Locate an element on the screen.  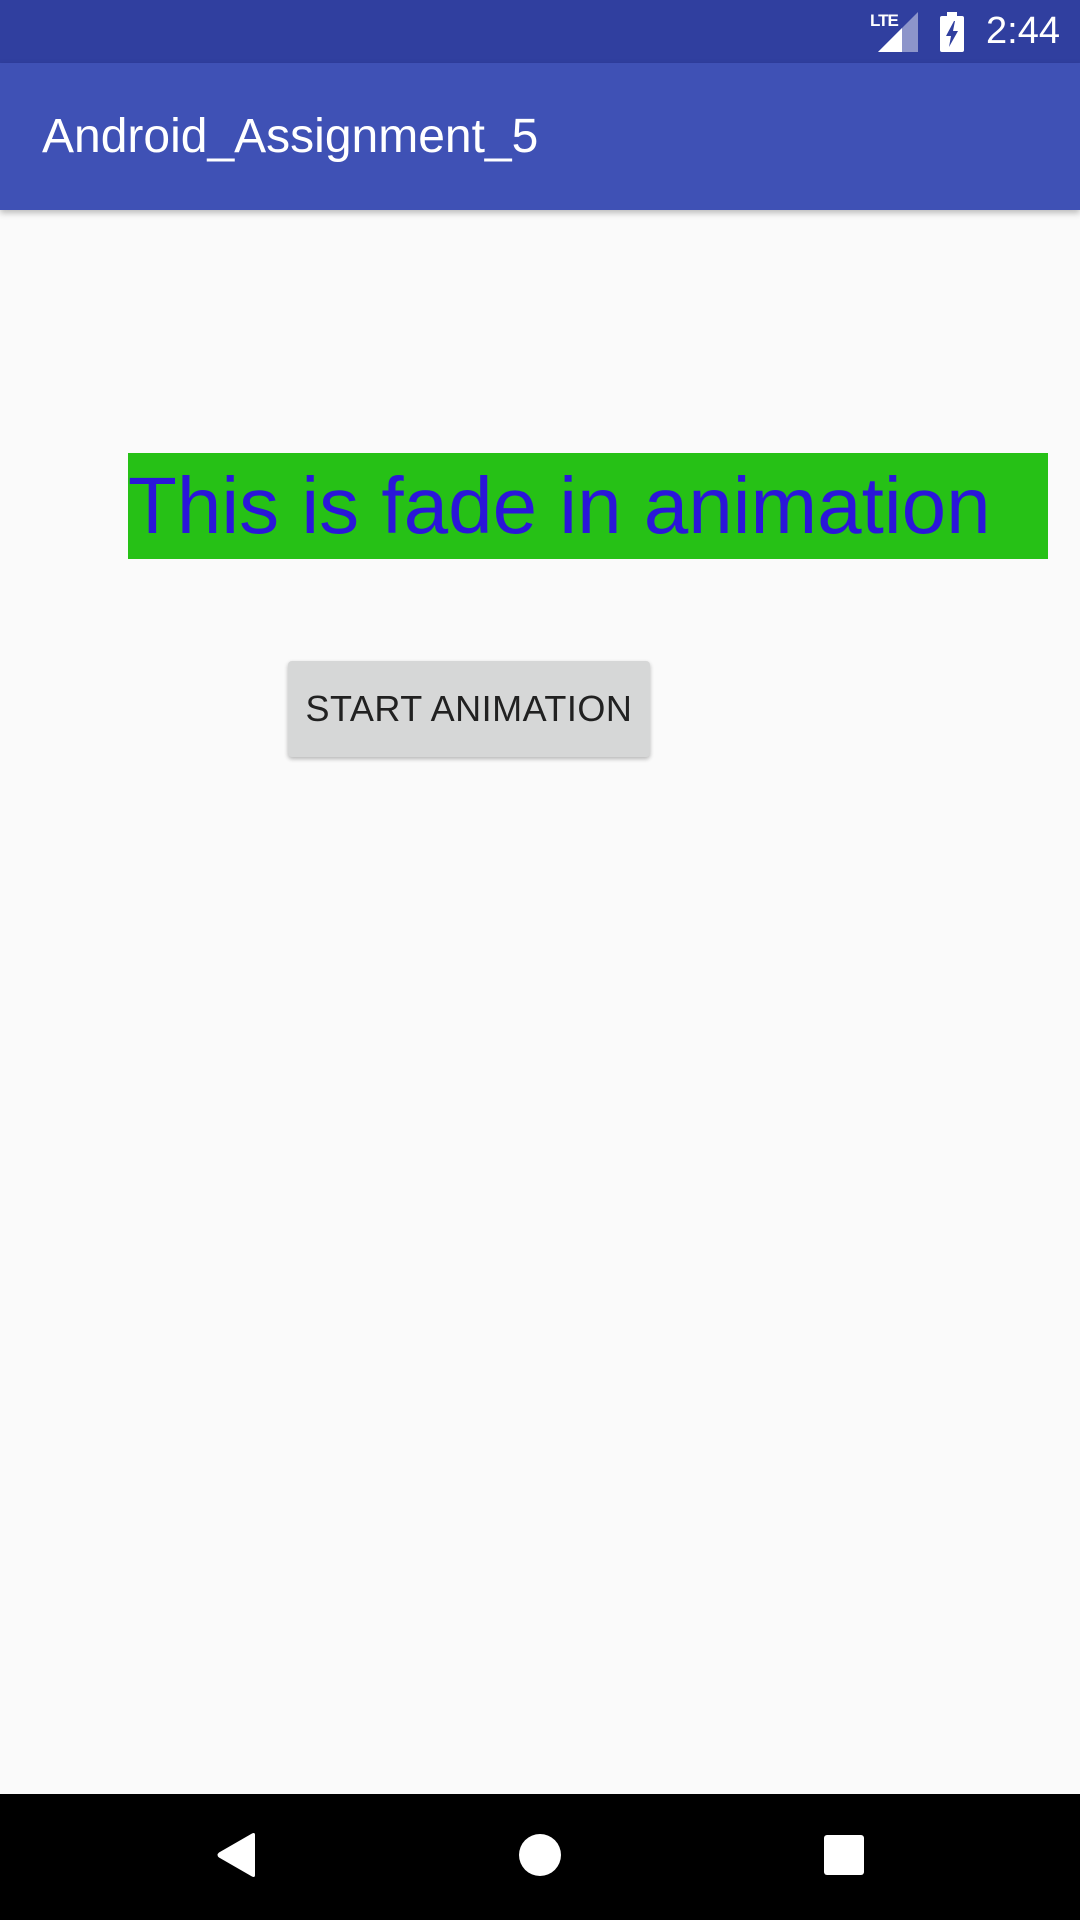
back-icon is located at coordinates (236, 1857).